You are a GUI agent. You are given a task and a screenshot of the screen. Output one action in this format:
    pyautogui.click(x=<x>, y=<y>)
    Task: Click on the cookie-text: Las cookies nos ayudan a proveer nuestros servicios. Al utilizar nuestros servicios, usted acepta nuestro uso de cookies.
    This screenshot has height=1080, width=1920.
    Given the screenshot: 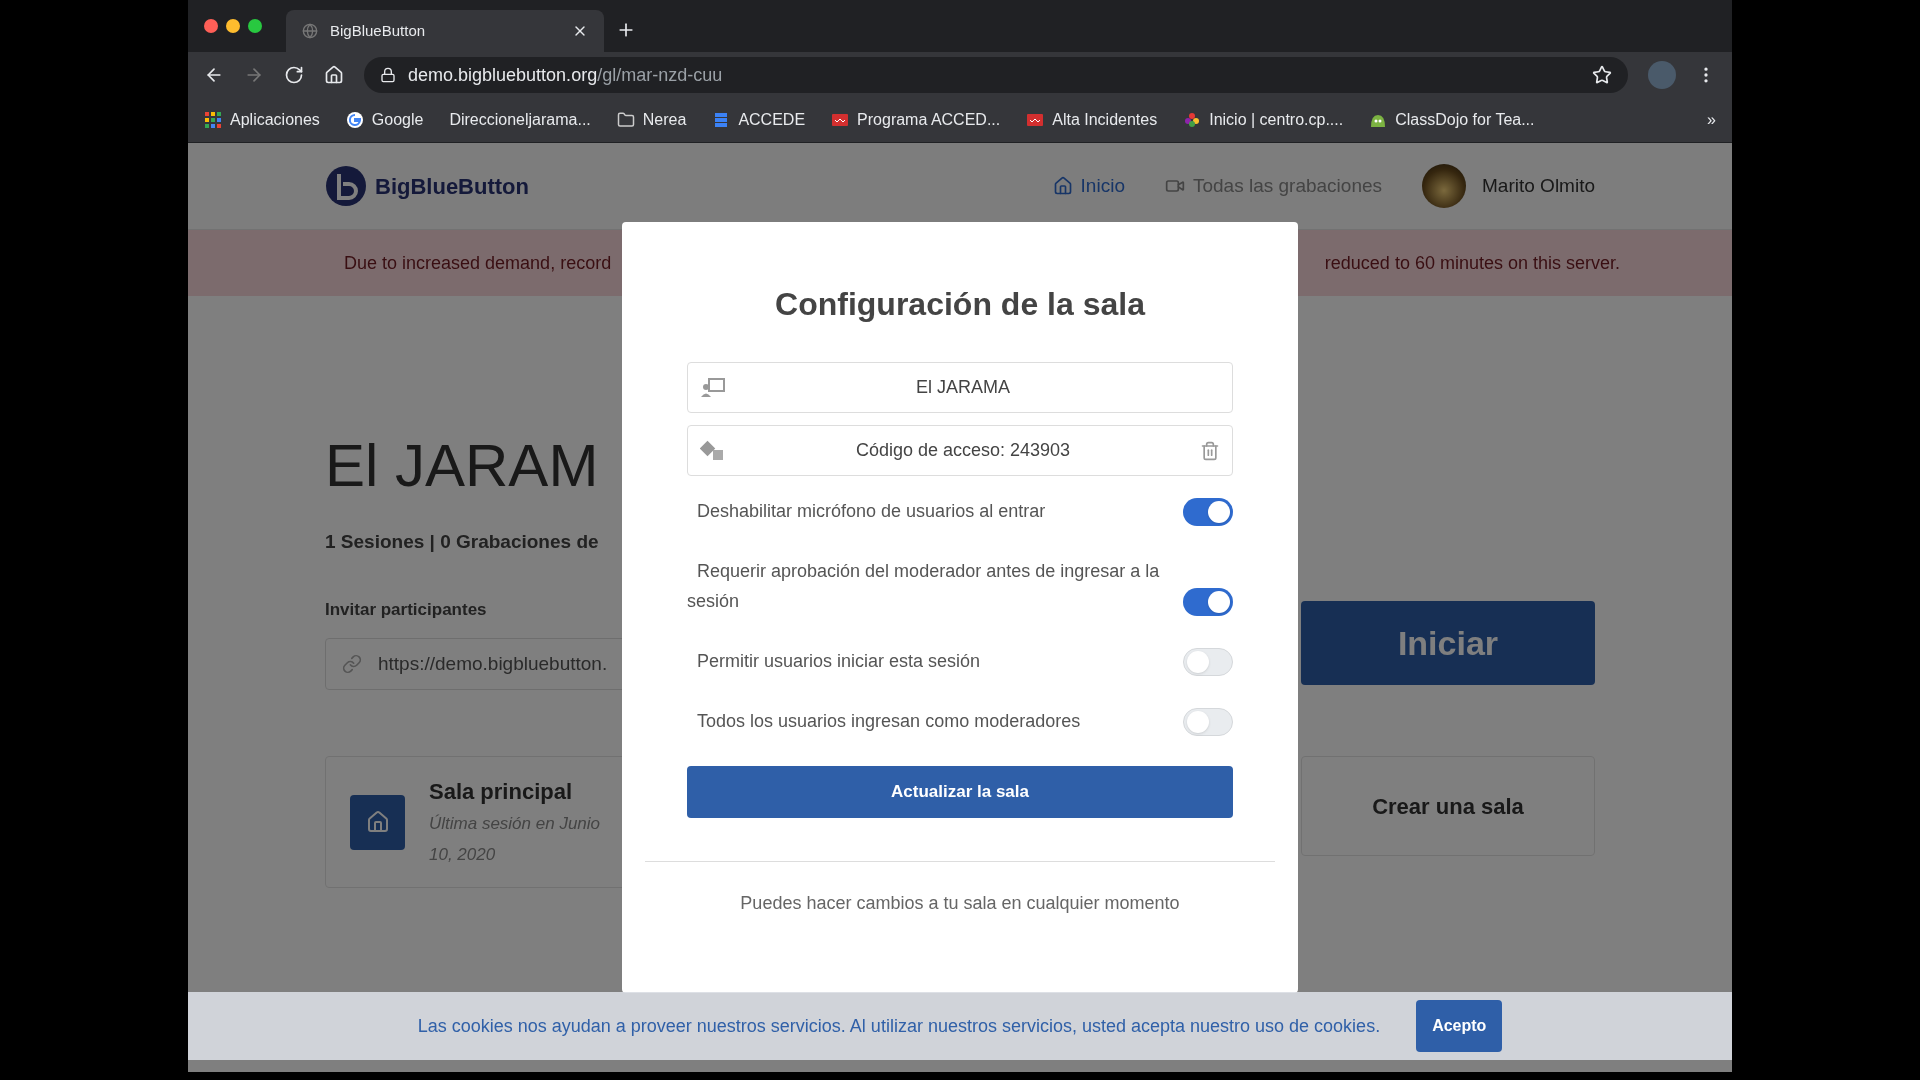 What is the action you would take?
    pyautogui.click(x=899, y=1026)
    